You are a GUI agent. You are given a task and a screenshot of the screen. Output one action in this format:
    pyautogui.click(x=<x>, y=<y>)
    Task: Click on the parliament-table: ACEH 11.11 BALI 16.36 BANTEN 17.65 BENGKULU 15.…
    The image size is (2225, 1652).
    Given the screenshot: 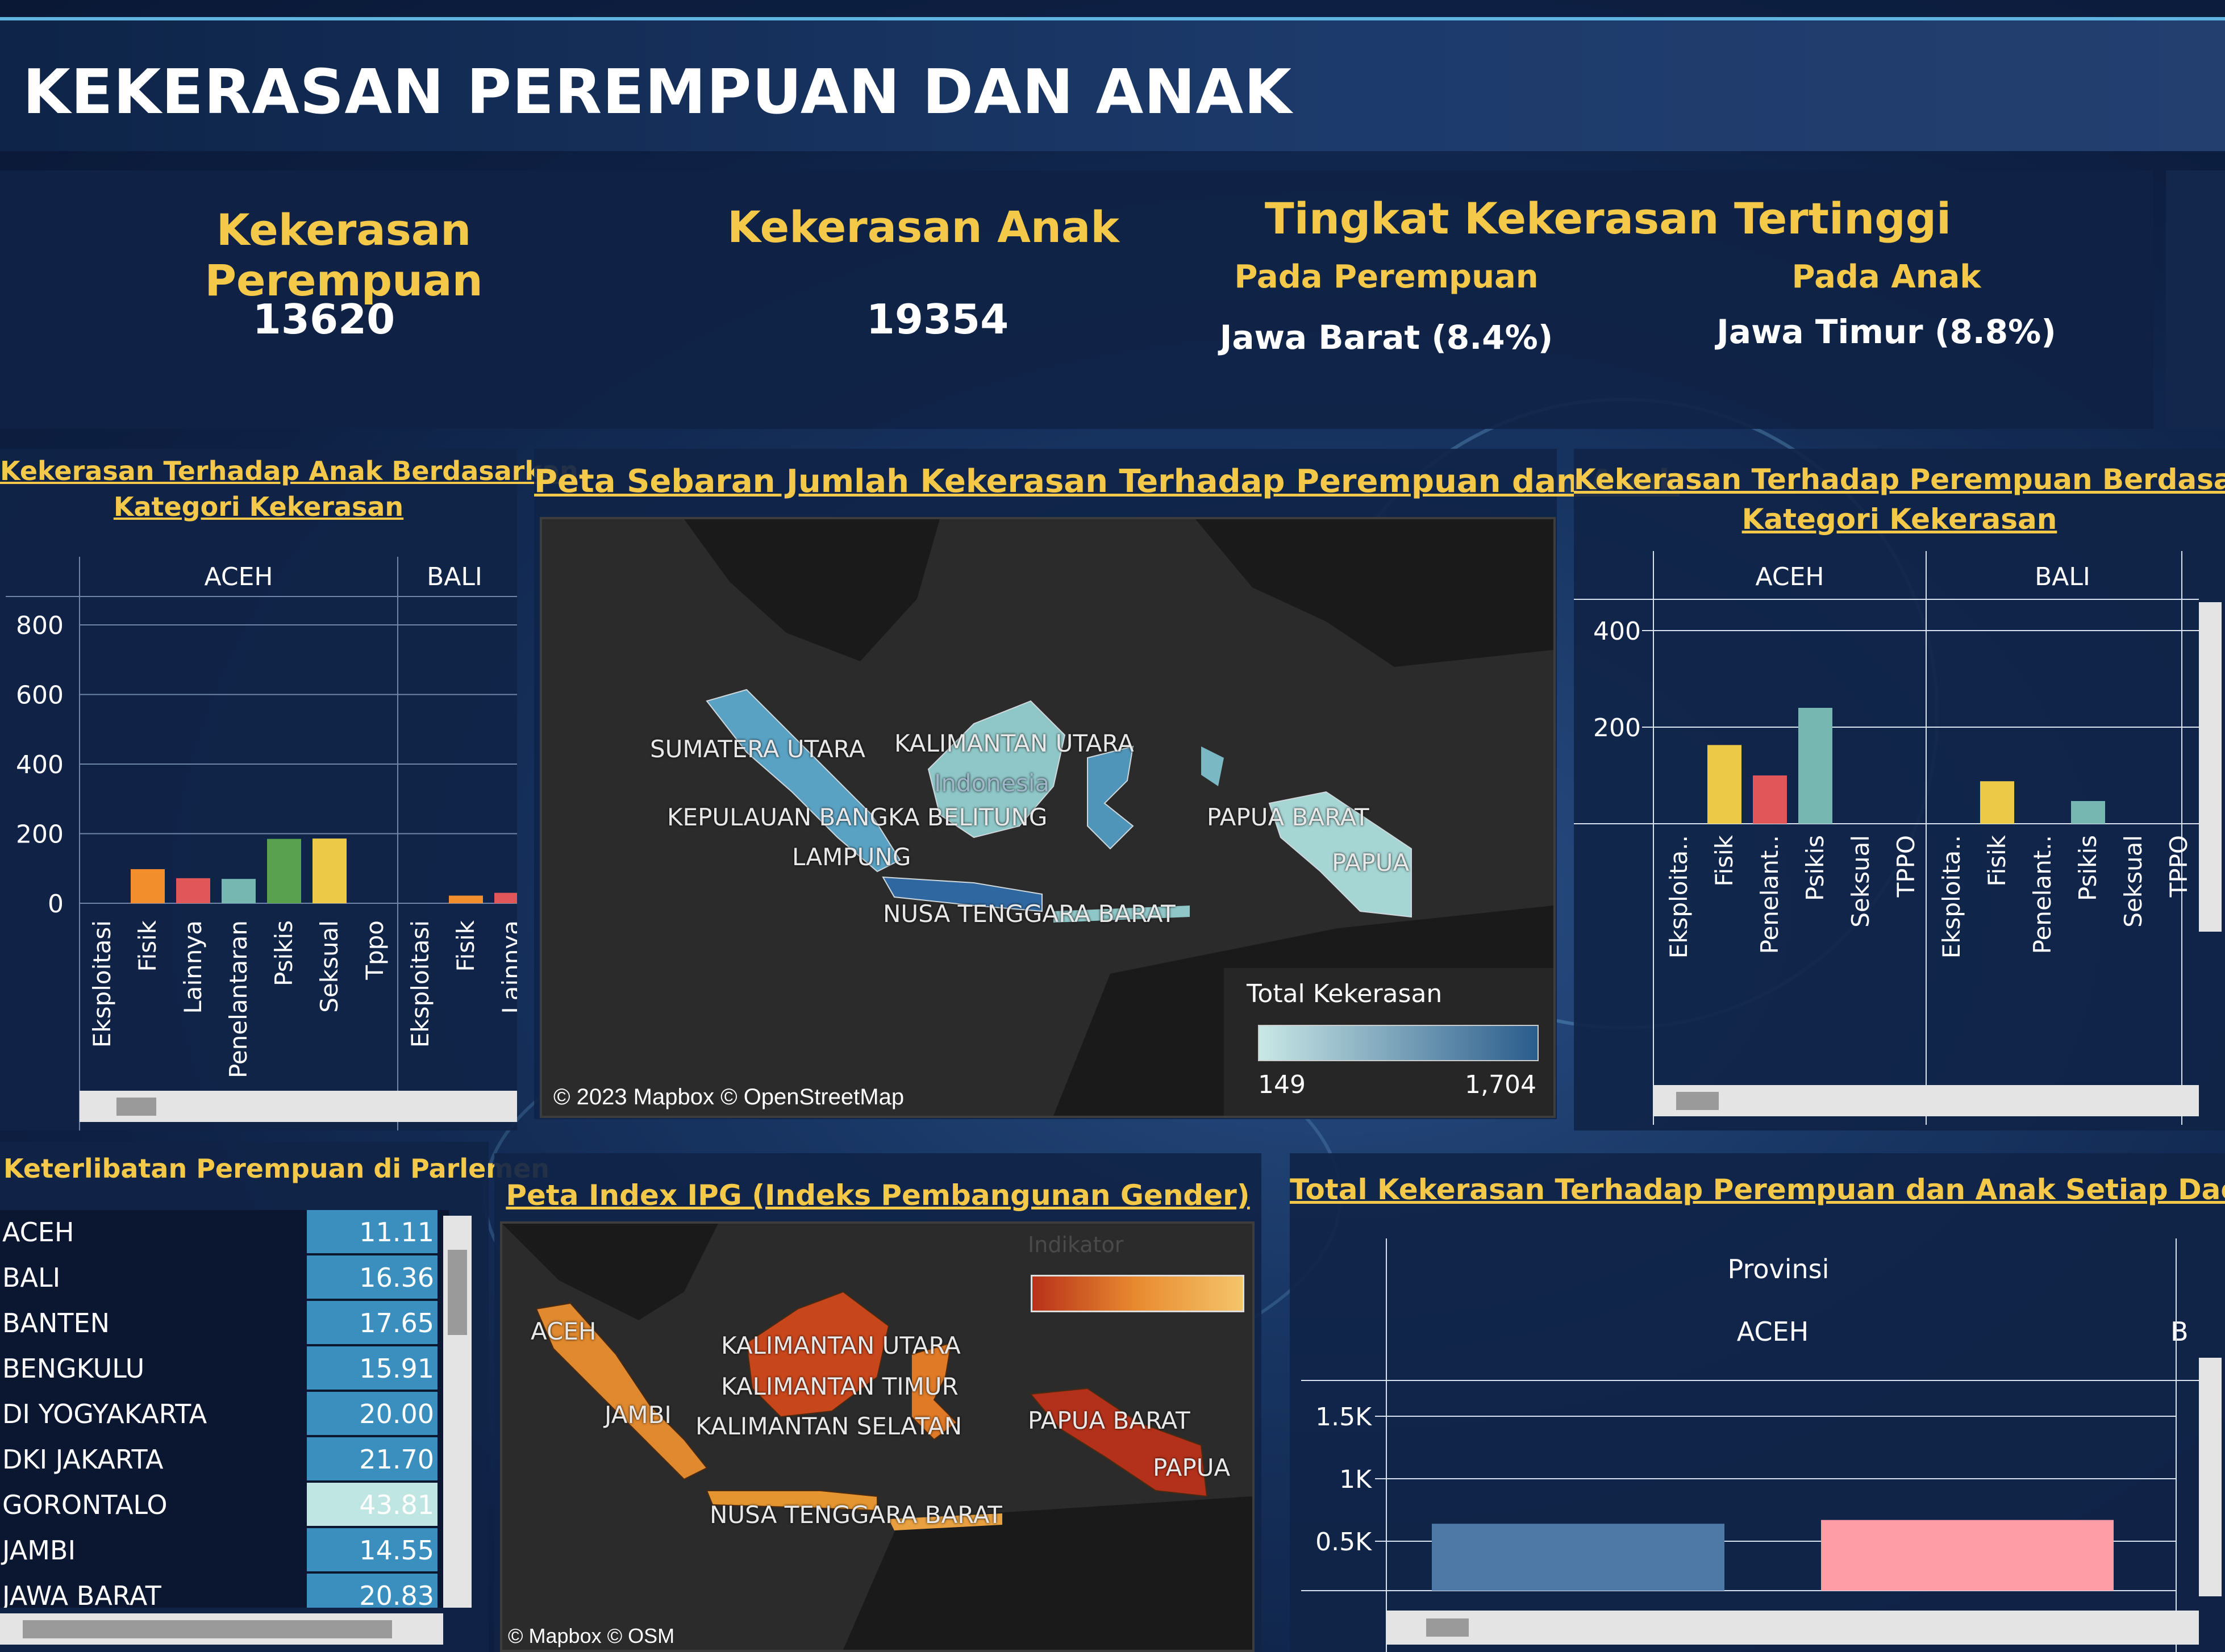 What is the action you would take?
    pyautogui.click(x=225, y=1409)
    